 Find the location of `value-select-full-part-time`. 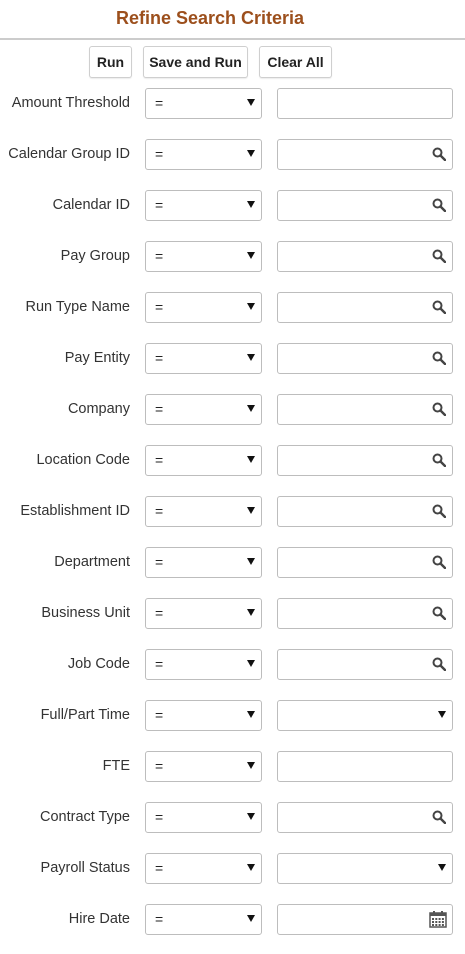

value-select-full-part-time is located at coordinates (365, 715).